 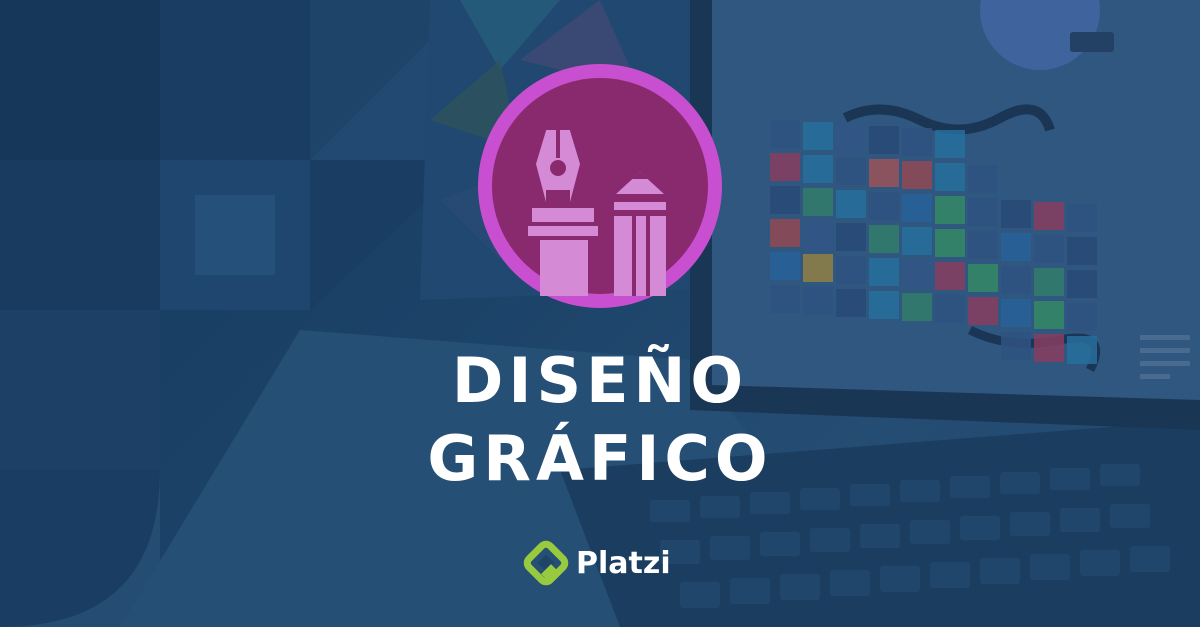 What do you see at coordinates (600, 380) in the screenshot?
I see `title-line-1: DISEÑO` at bounding box center [600, 380].